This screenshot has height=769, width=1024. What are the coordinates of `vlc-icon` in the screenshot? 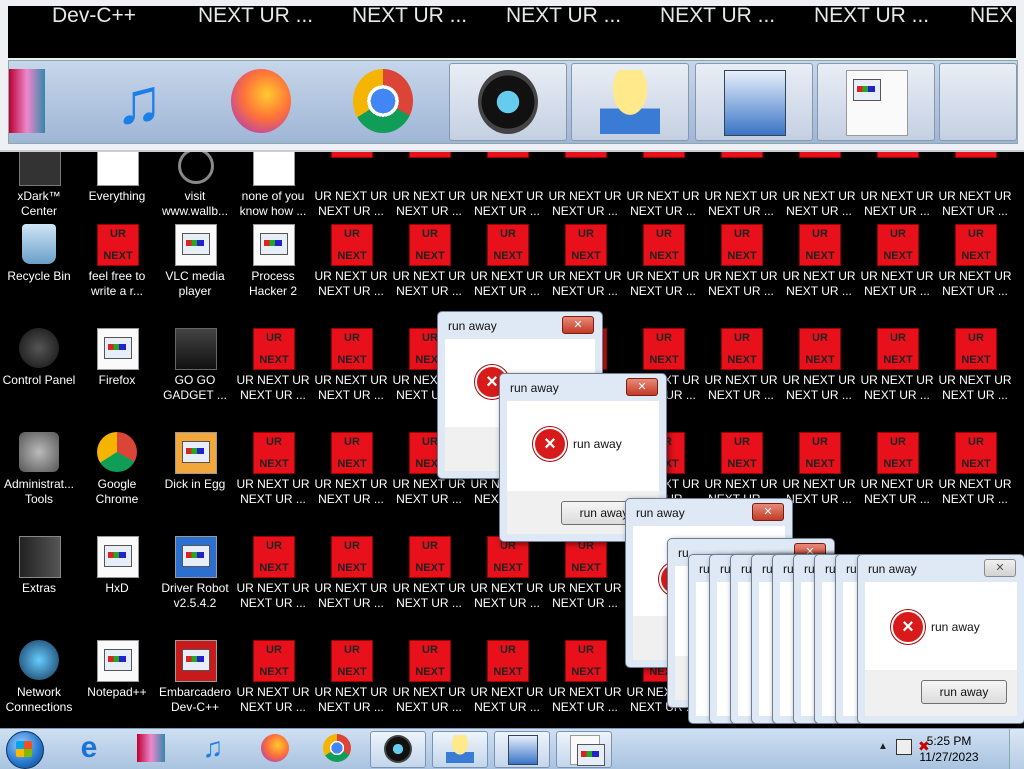 It's located at (196, 245).